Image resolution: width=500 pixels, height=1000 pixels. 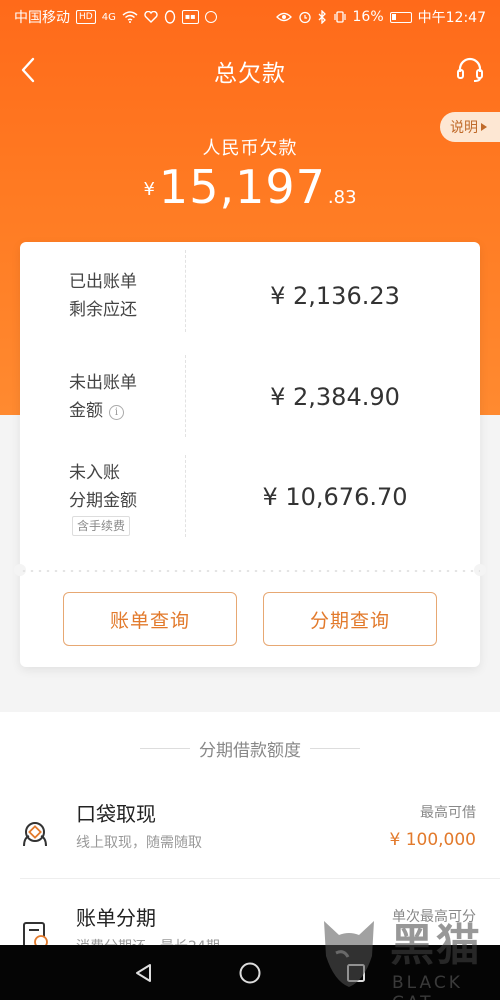 What do you see at coordinates (335, 296) in the screenshot?
I see `row-value: ¥ 2,136.23` at bounding box center [335, 296].